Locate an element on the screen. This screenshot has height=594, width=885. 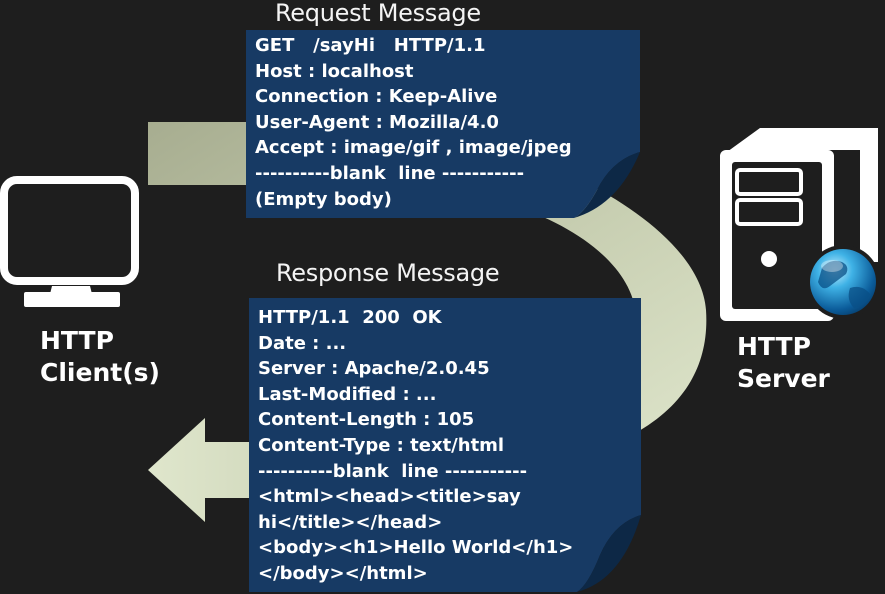
client-label: HTTP Client(s) is located at coordinates (100, 357).